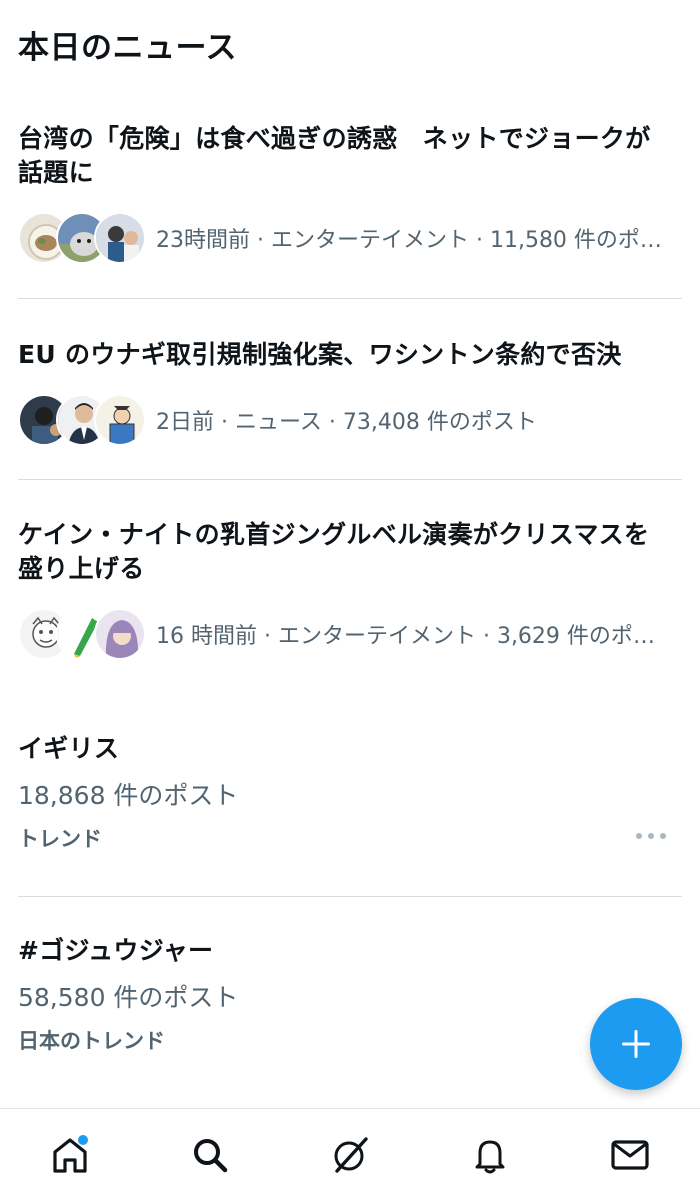  What do you see at coordinates (116, 950) in the screenshot?
I see `trend-name: #ゴジュウジャー` at bounding box center [116, 950].